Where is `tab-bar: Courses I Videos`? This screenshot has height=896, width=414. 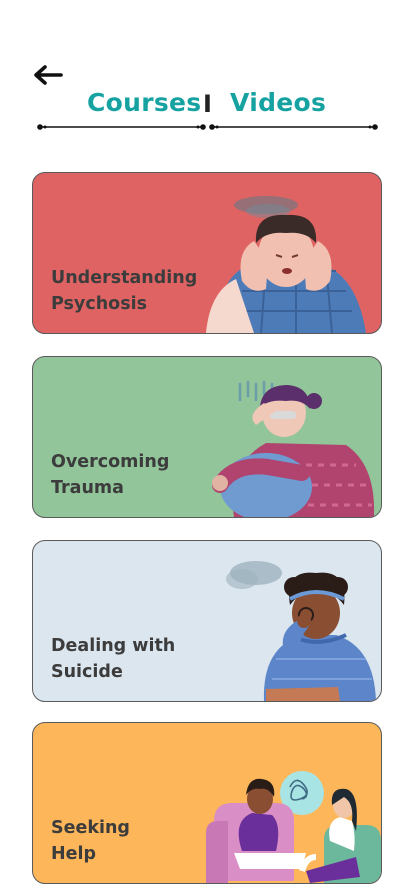
tab-bar: Courses I Videos is located at coordinates (207, 110).